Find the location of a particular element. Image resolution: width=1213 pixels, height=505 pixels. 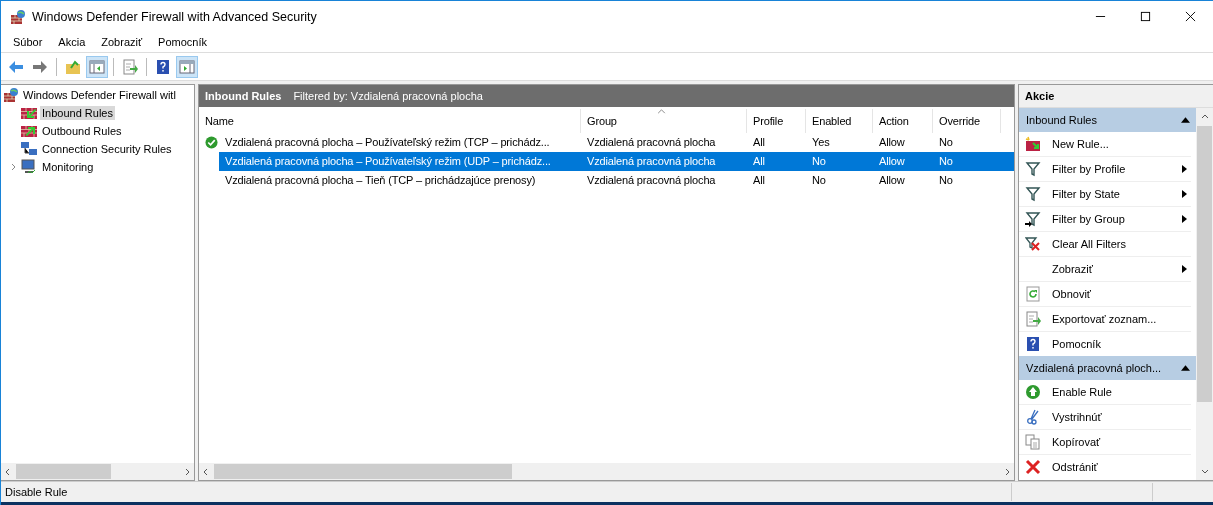

action-item: Zobraziť is located at coordinates (1117, 269).